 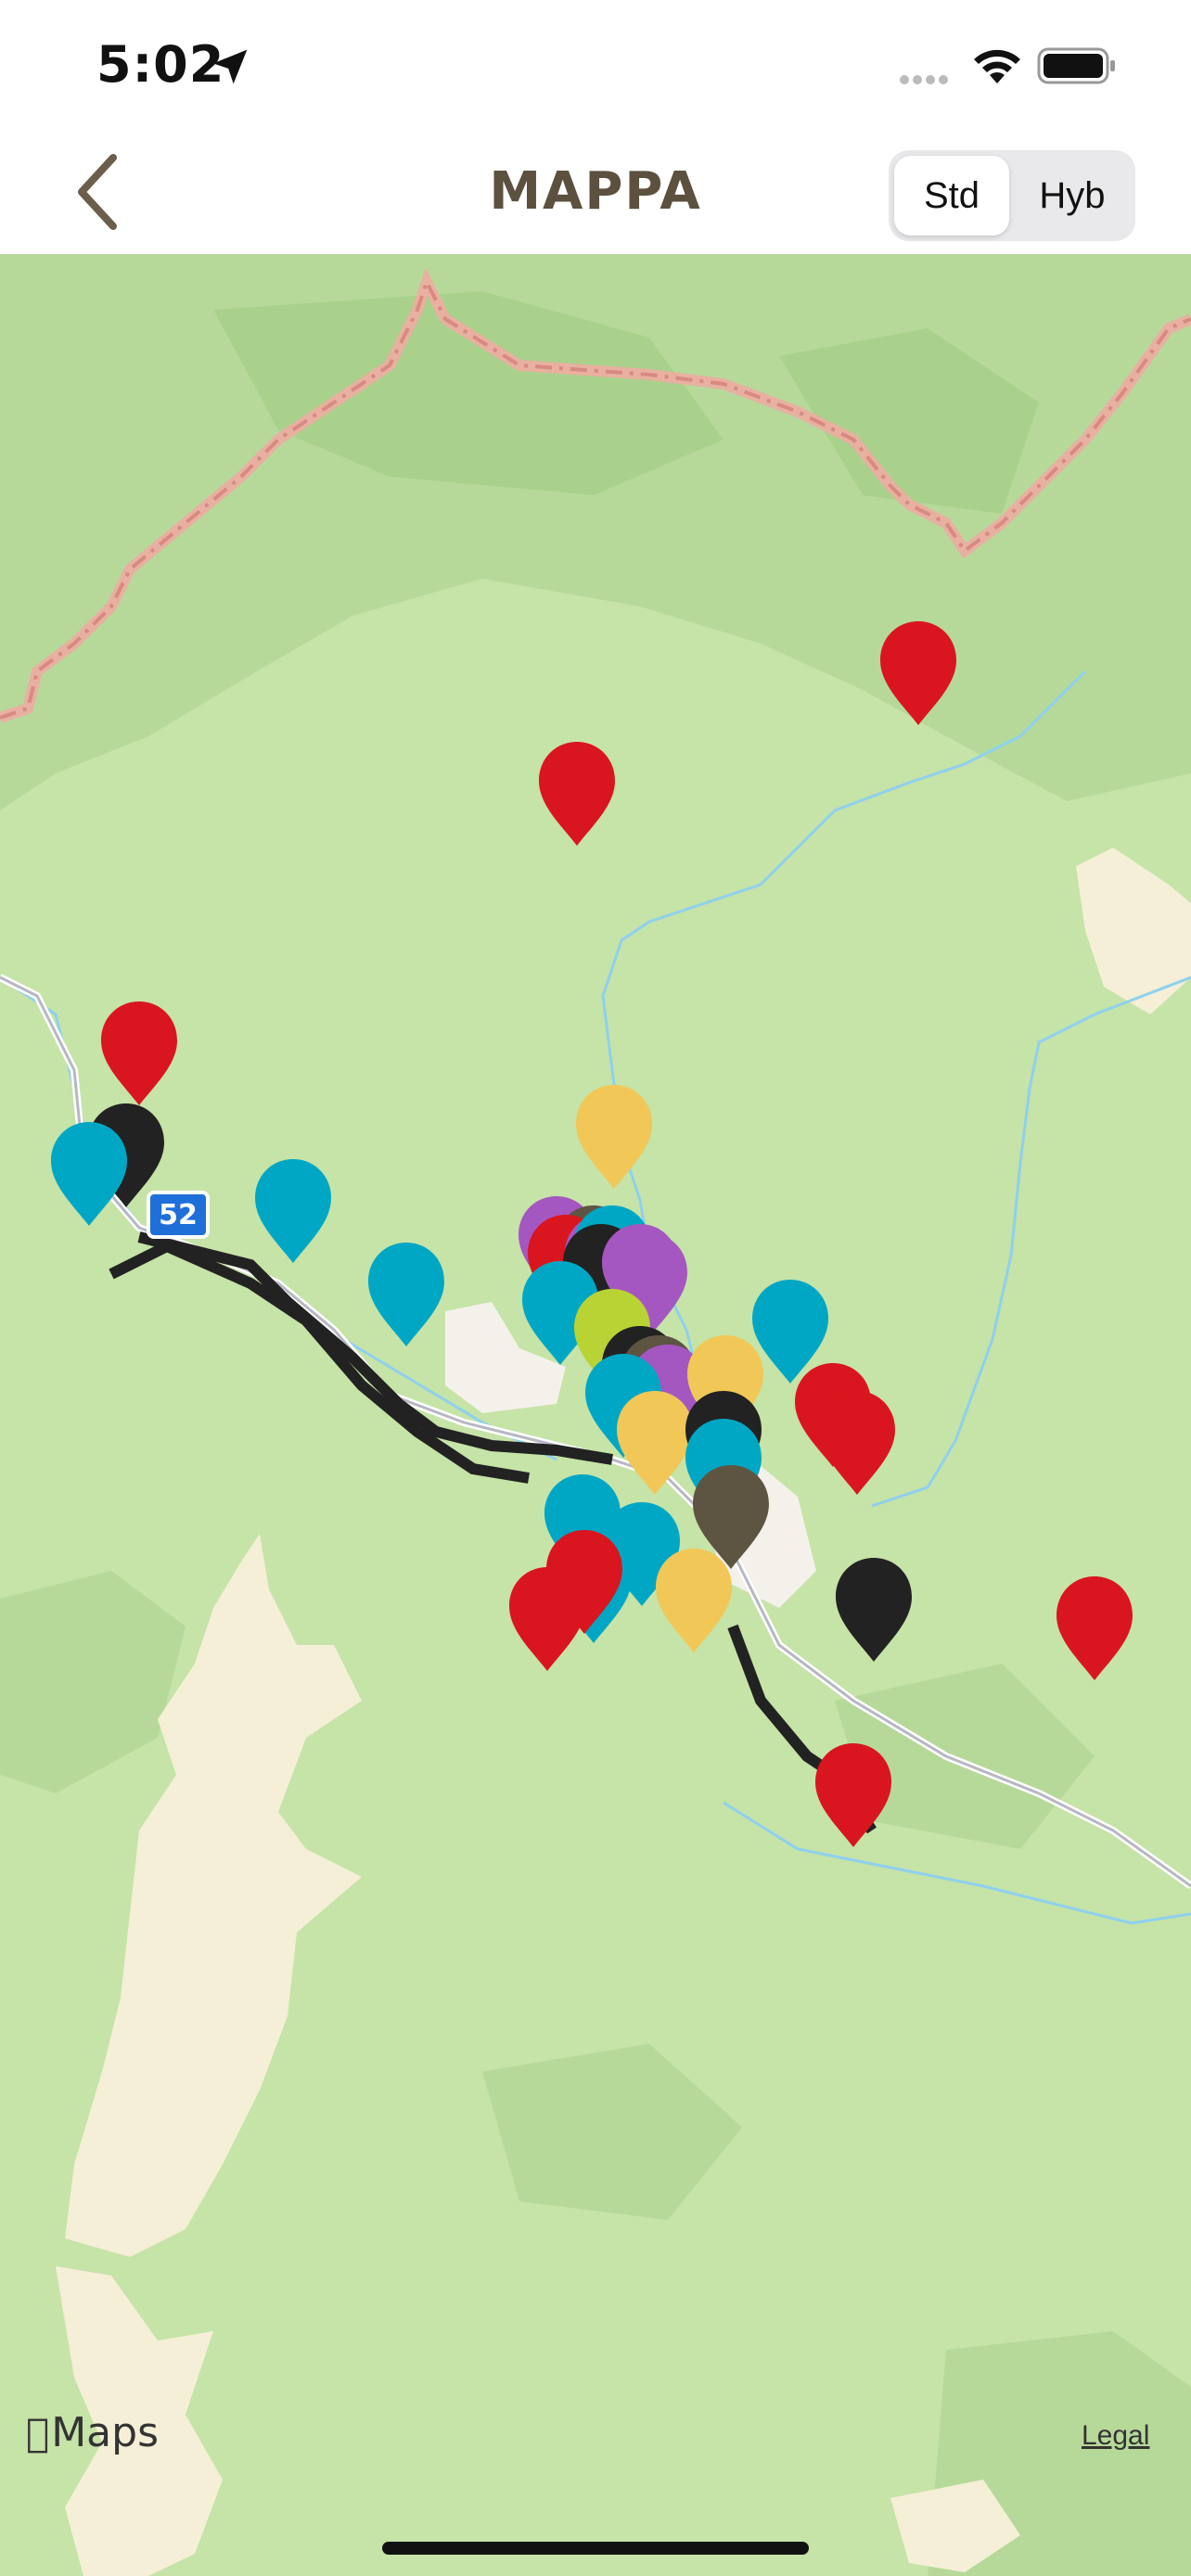 I want to click on map-type-segmented-control: Std Hyb, so click(x=1012, y=196).